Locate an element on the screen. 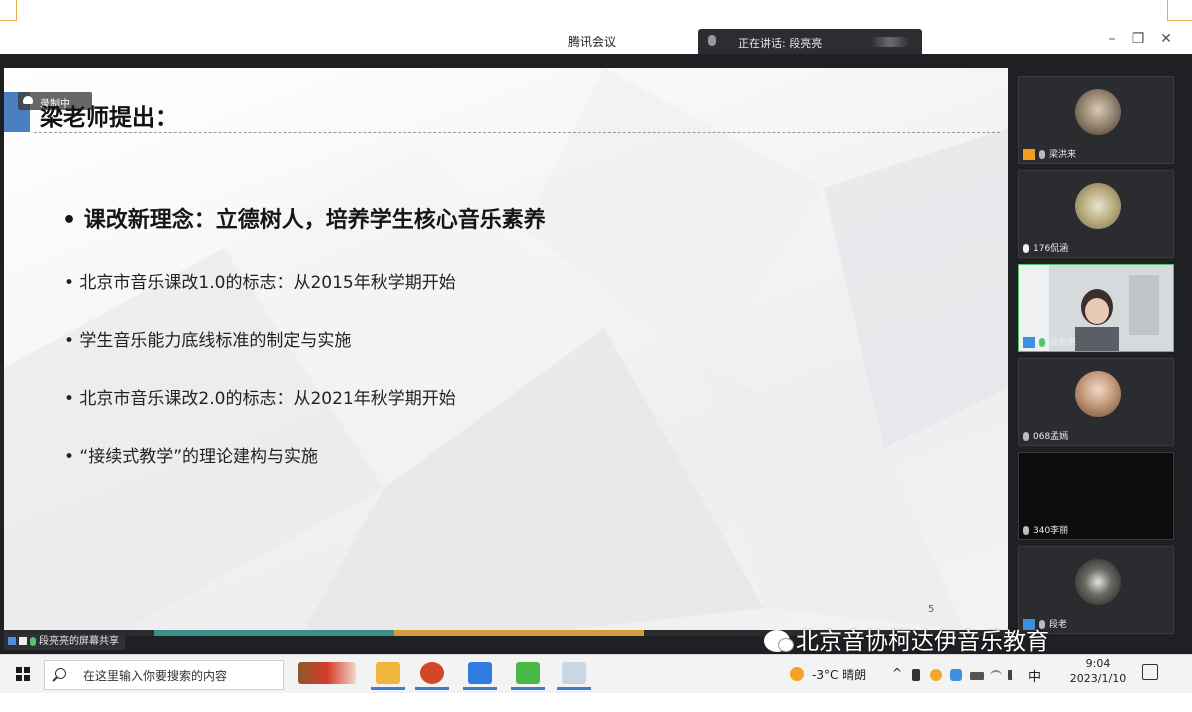 This screenshot has width=1192, height=712. usb-icon is located at coordinates (916, 675).